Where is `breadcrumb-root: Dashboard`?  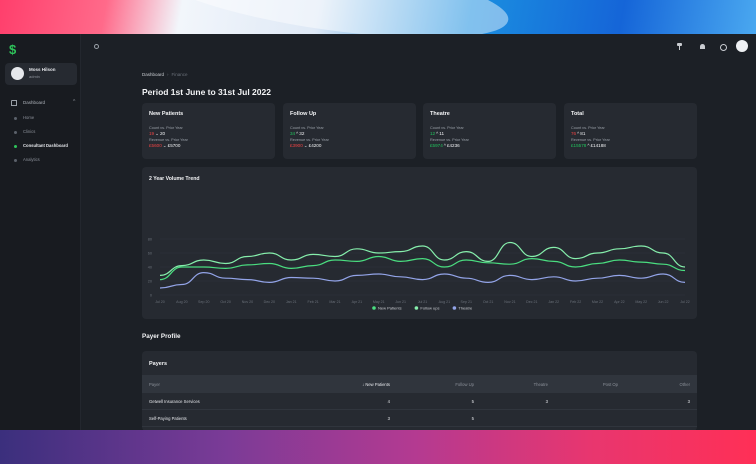
breadcrumb-root: Dashboard is located at coordinates (153, 74).